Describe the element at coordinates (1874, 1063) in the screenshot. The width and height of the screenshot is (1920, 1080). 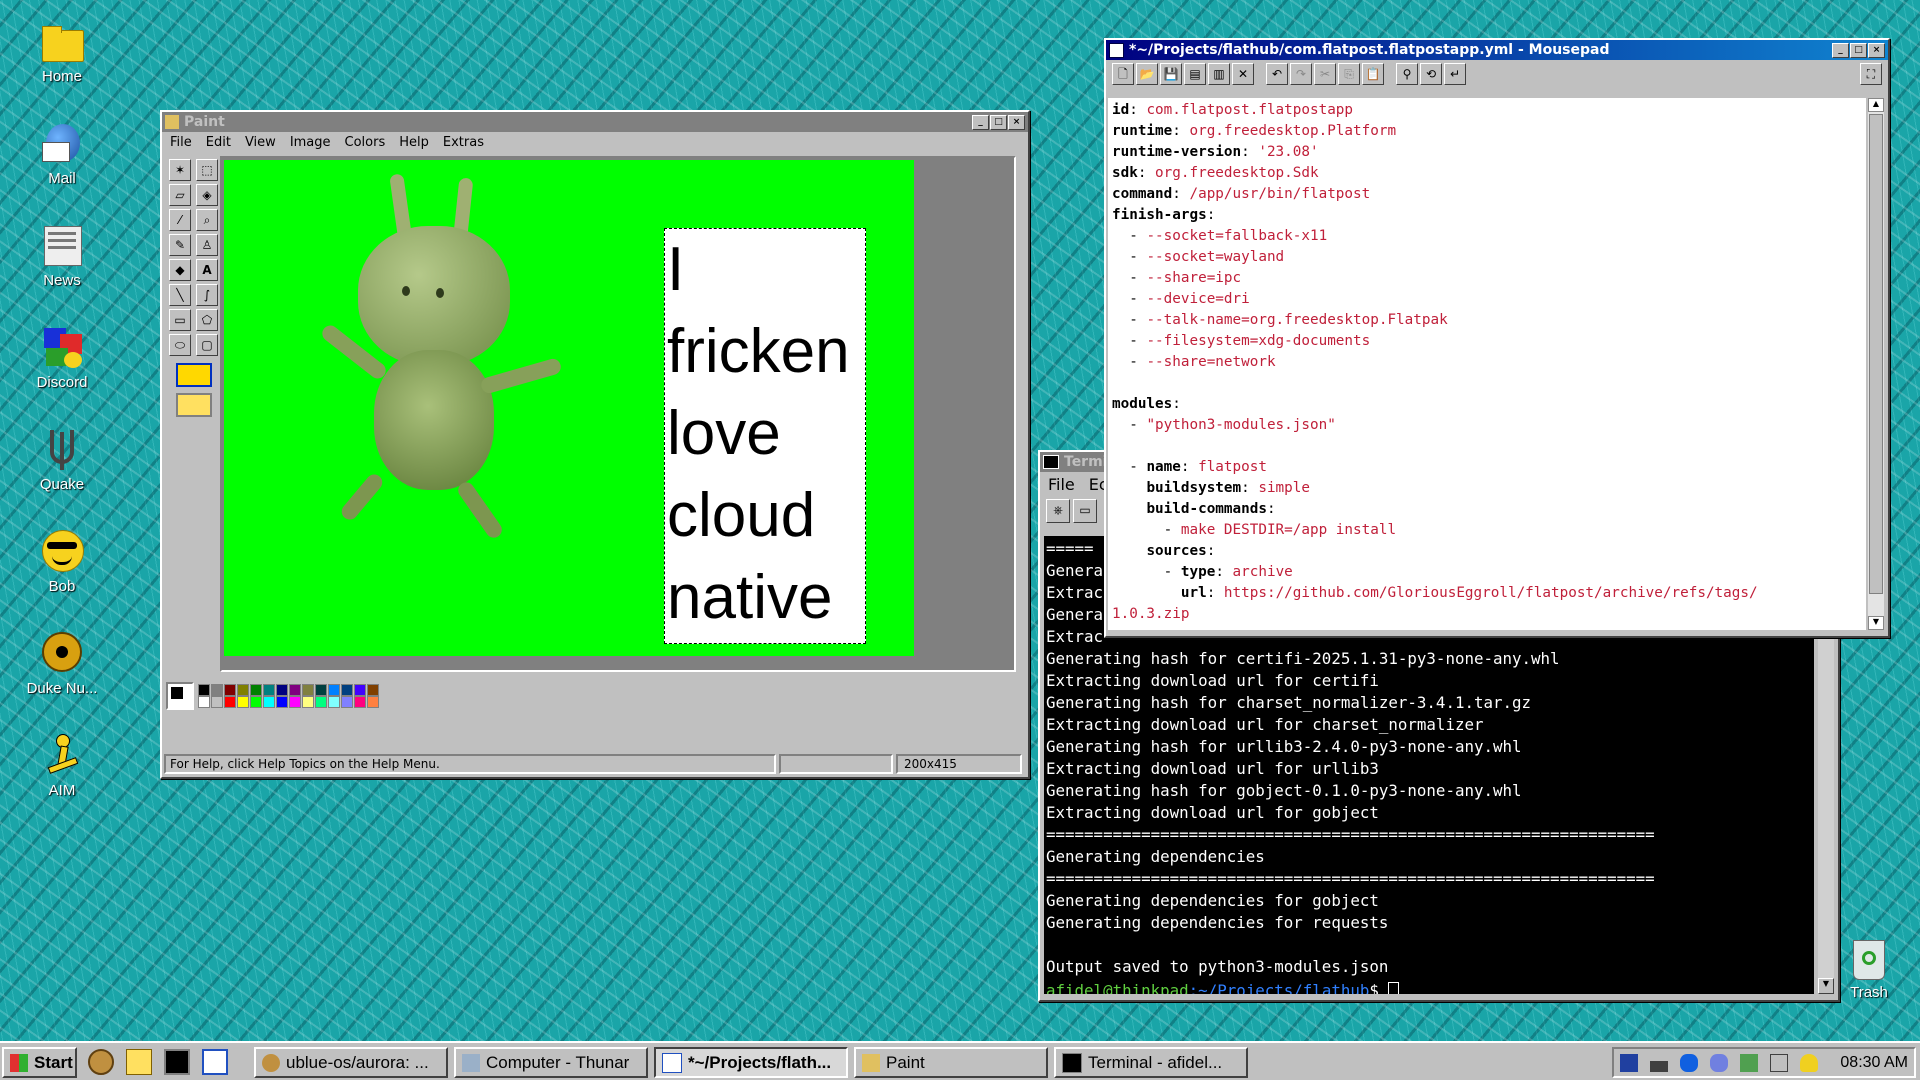
I see `clock: 08:30 AM` at that location.